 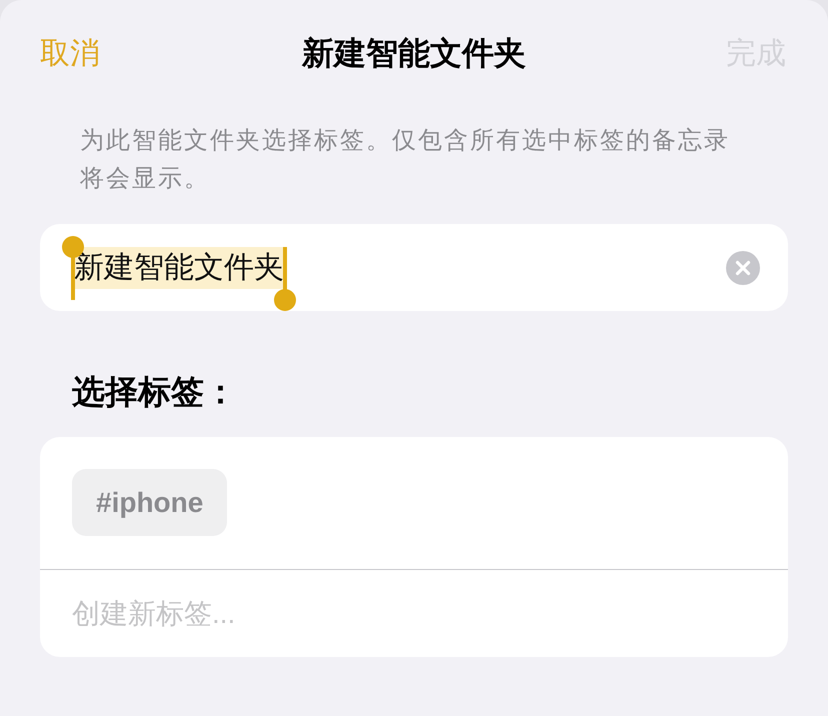 What do you see at coordinates (150, 502) in the screenshot?
I see `tag-chip: #iphone` at bounding box center [150, 502].